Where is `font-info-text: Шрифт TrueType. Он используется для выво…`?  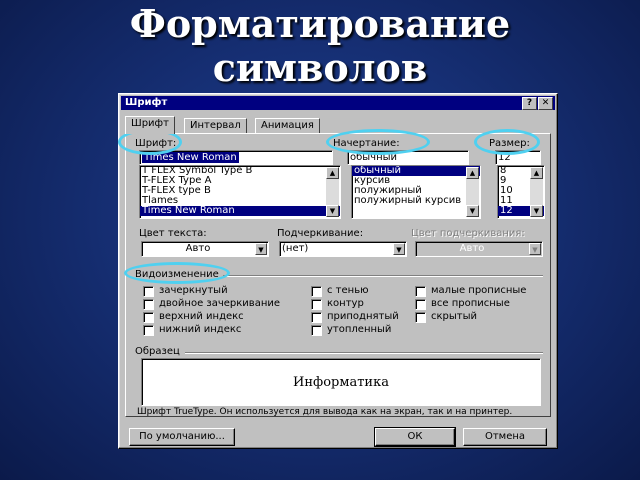 font-info-text: Шрифт TrueType. Он используется для выво… is located at coordinates (325, 412).